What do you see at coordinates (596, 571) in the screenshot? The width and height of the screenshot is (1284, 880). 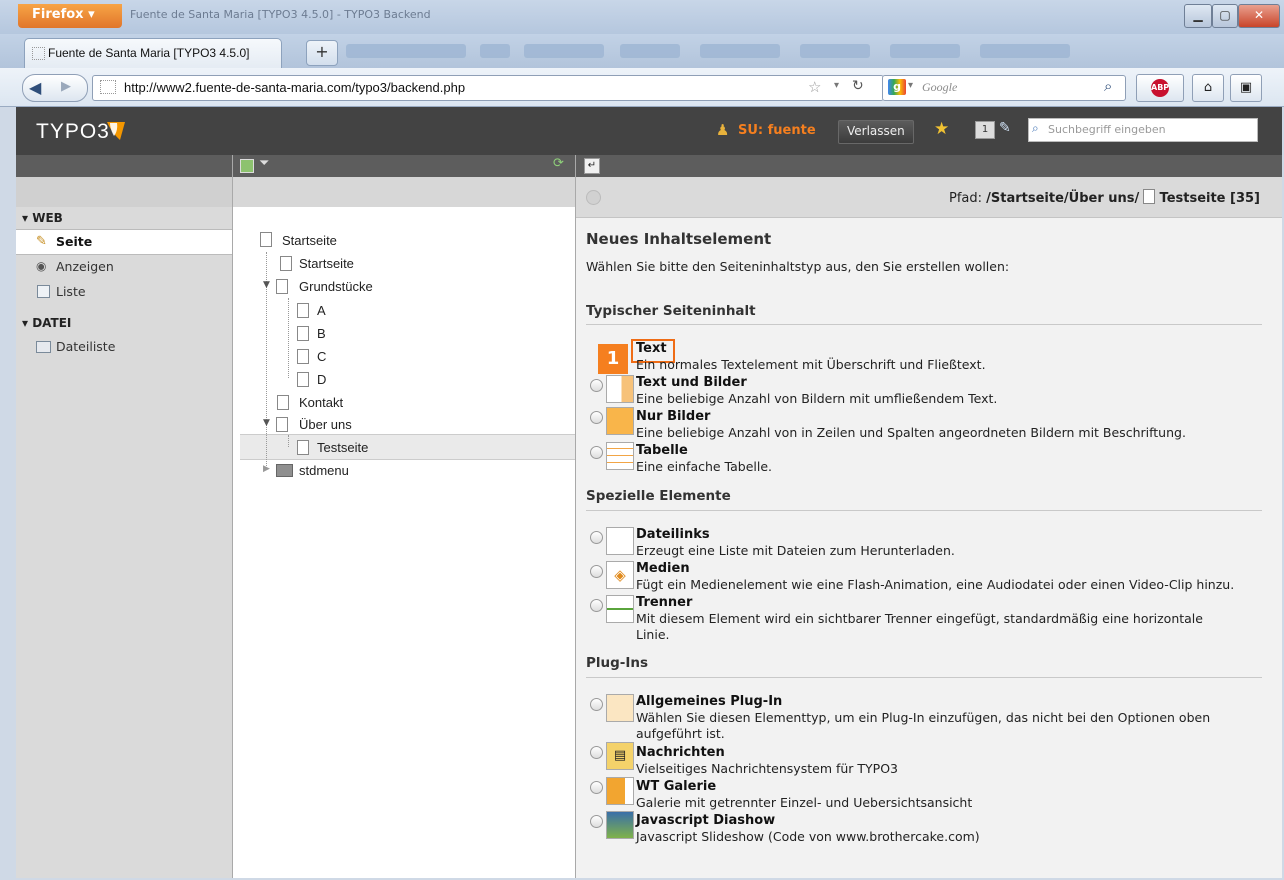 I see `radio-medien` at bounding box center [596, 571].